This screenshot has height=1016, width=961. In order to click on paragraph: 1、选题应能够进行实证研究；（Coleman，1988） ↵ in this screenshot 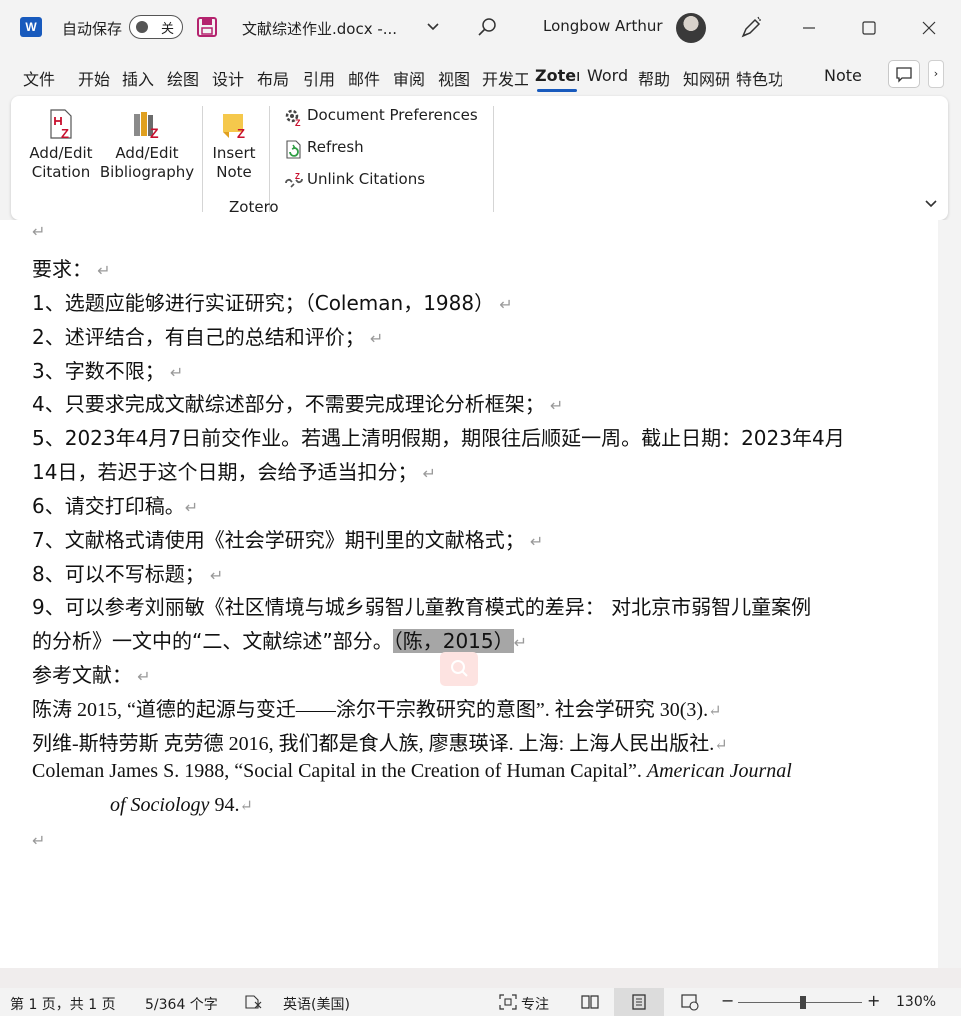, I will do `click(272, 301)`.